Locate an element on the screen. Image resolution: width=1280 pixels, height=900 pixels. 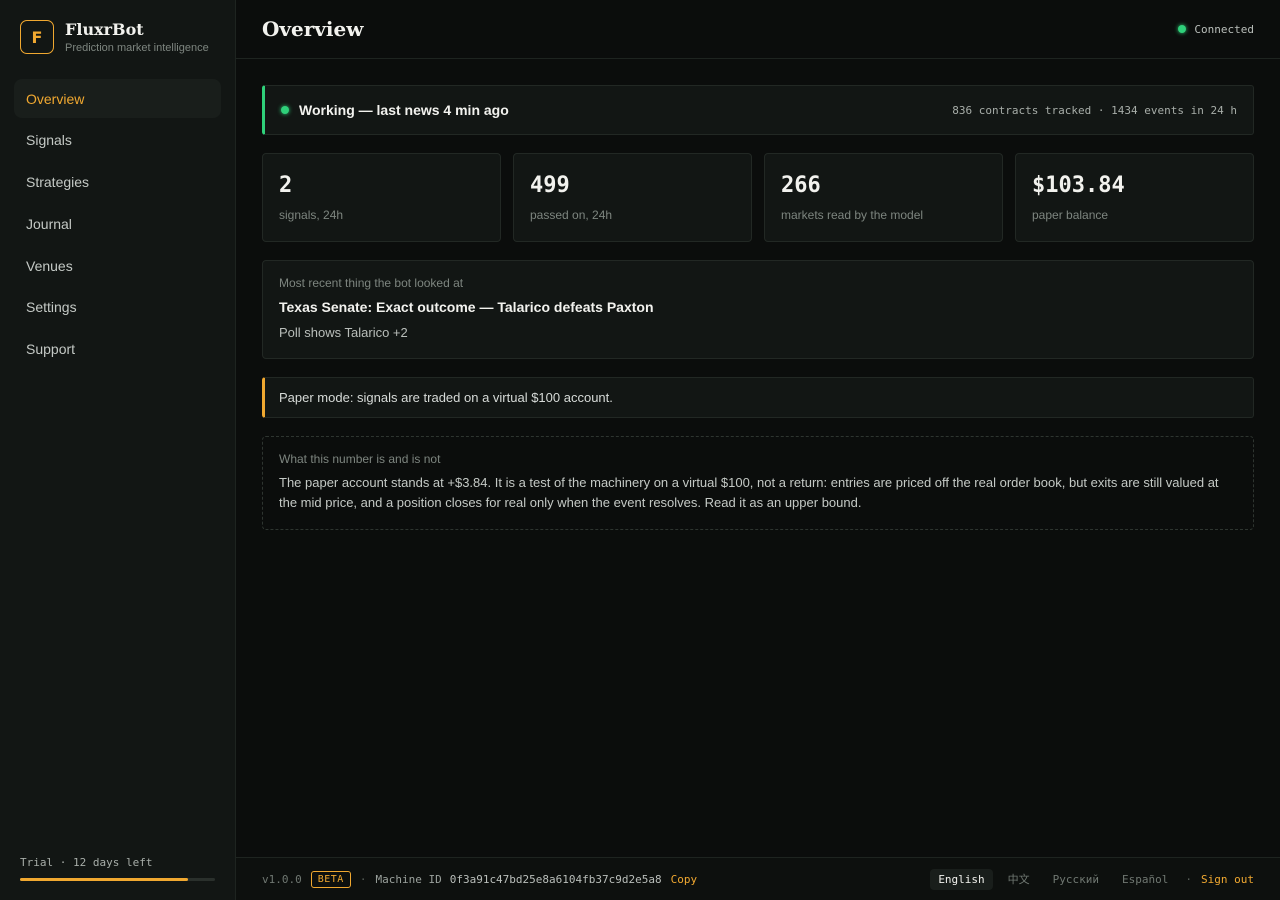
stat-card-passed: 499 passed on, 24h is located at coordinates (632, 197).